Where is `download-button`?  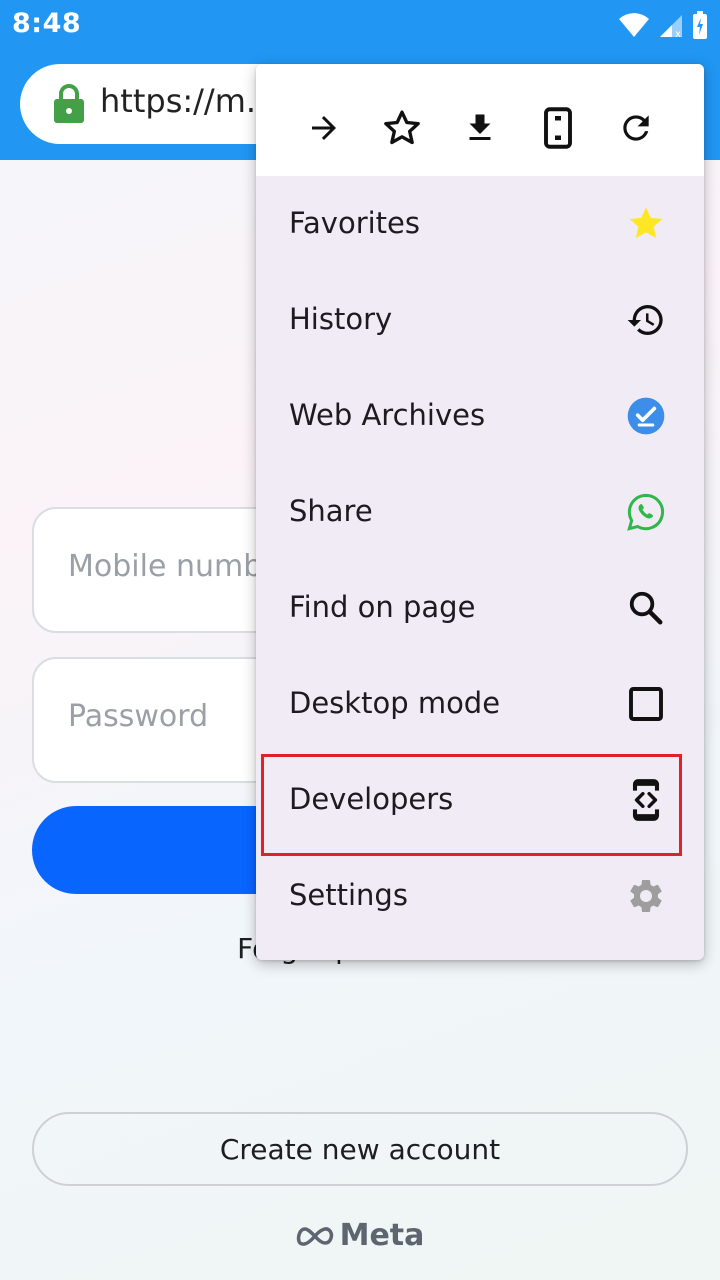
download-button is located at coordinates (480, 128).